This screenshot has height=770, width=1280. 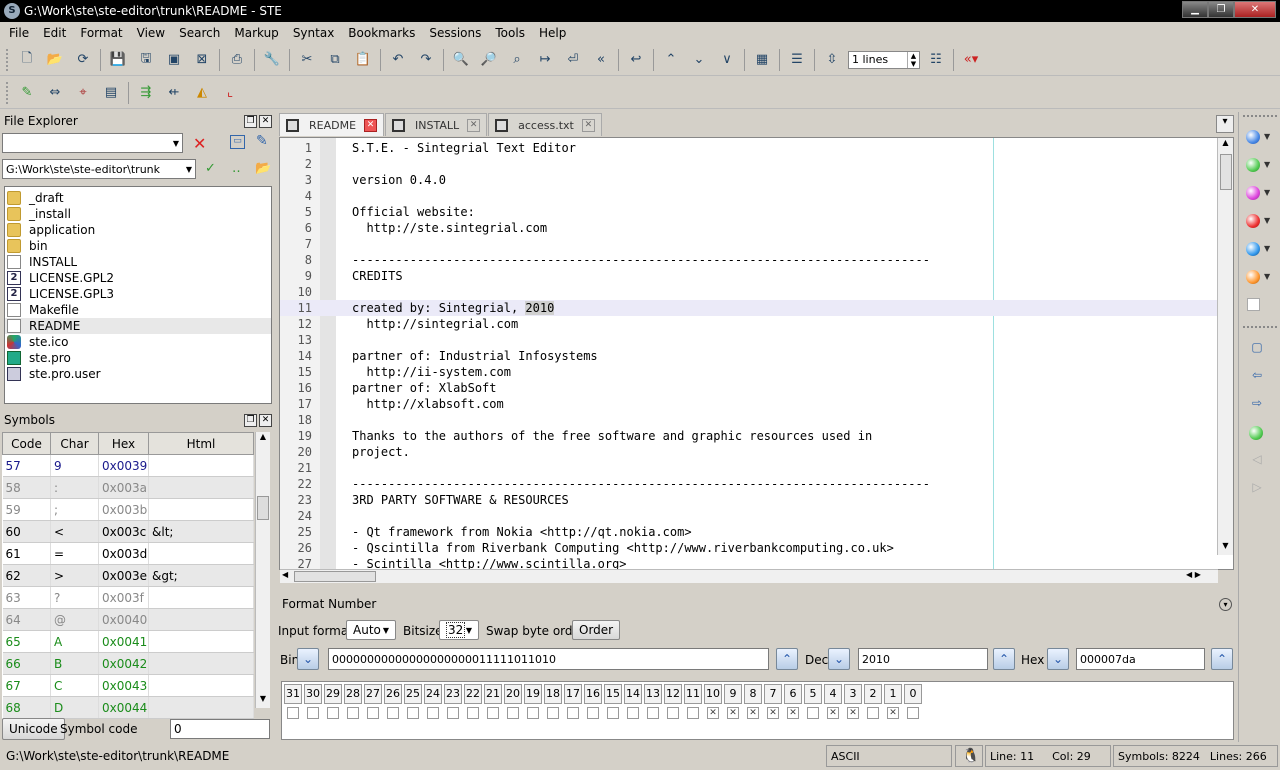 I want to click on path-combo: G:\Work\ste\ste-editor\trunk ▼, so click(x=99, y=169).